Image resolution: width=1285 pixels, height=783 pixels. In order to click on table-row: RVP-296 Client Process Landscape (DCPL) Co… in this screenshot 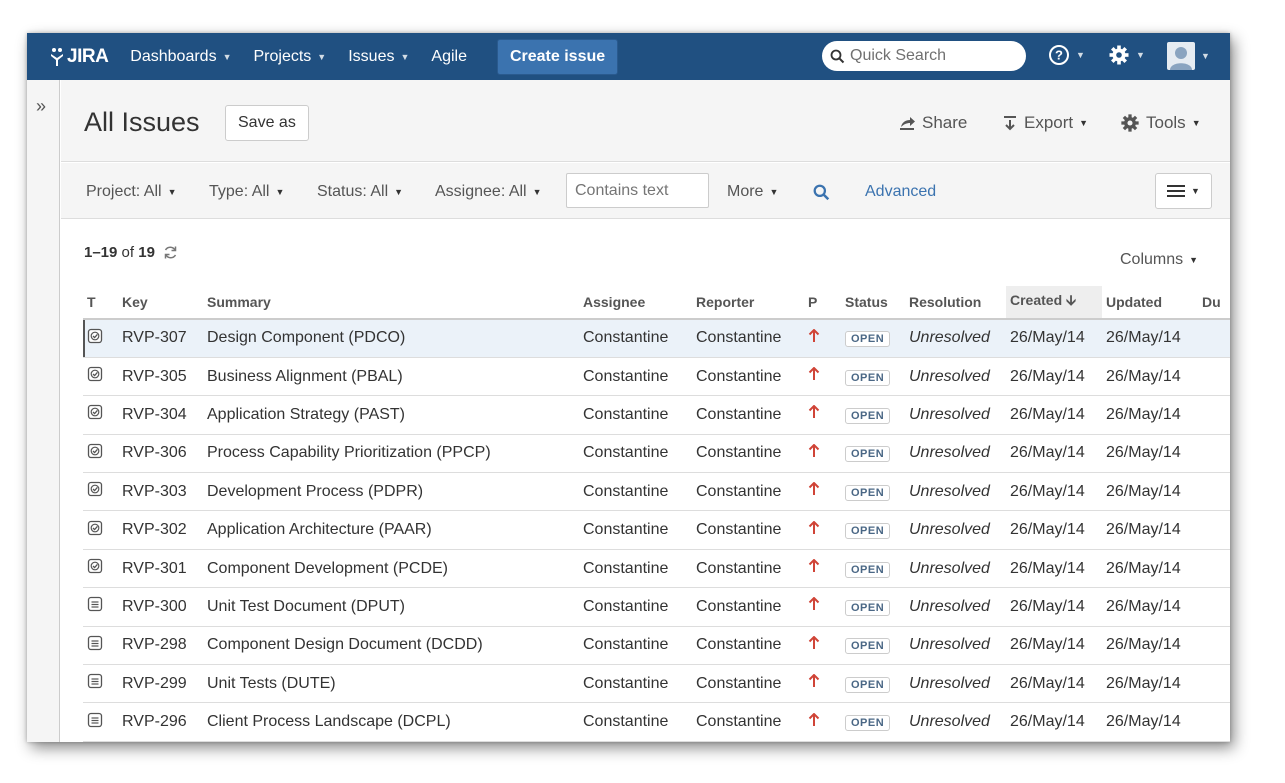, I will do `click(656, 722)`.